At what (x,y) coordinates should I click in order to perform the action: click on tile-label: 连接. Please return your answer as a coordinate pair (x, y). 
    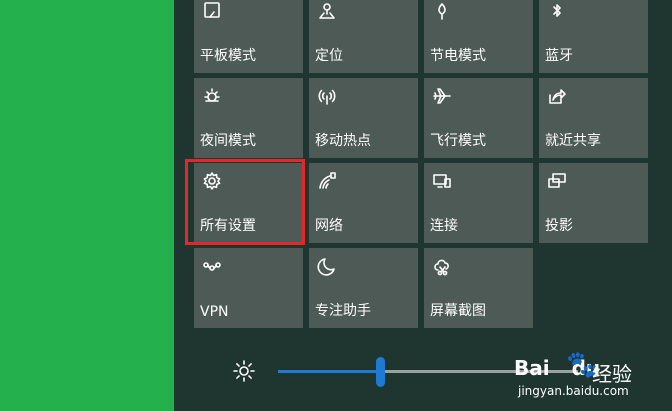
    Looking at the image, I should click on (444, 226).